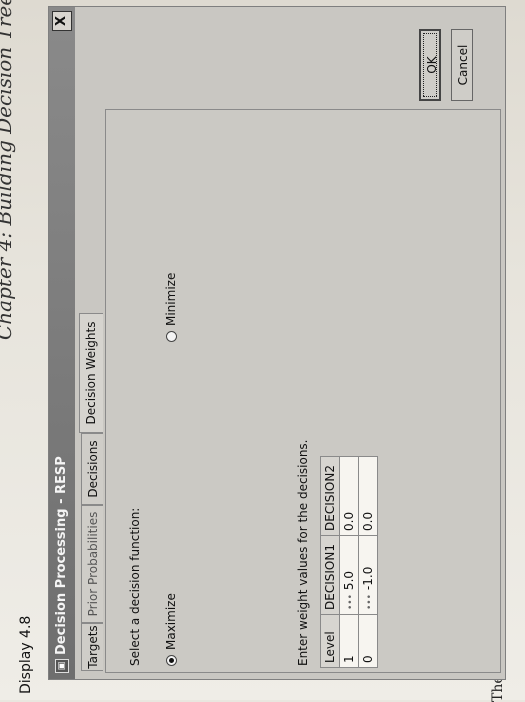 Image resolution: width=525 pixels, height=702 pixels. Describe the element at coordinates (171, 660) in the screenshot. I see `maximize-radio` at that location.